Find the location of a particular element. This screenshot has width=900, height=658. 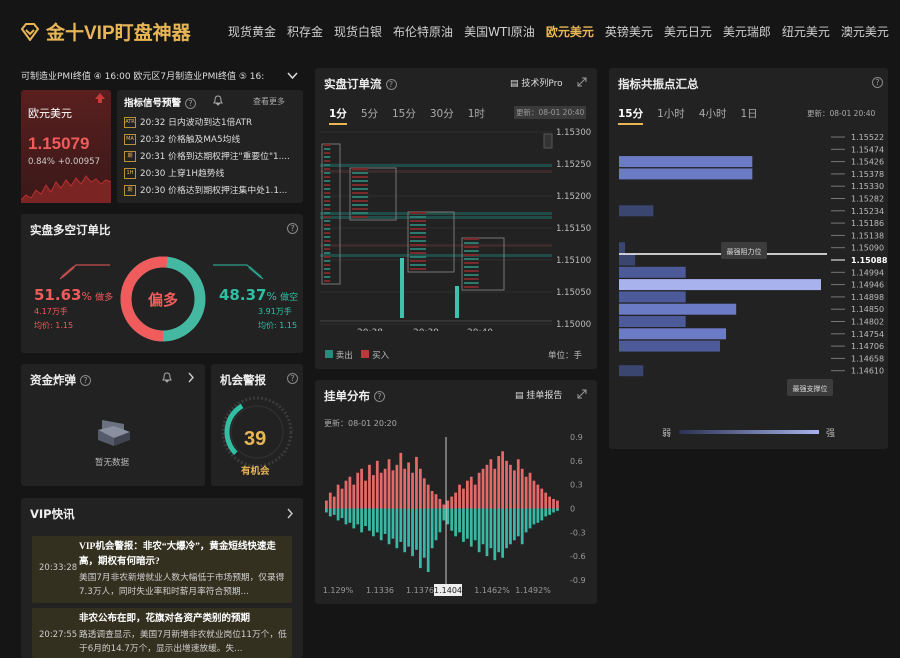

nav-tab: 布伦特原油 is located at coordinates (423, 31).